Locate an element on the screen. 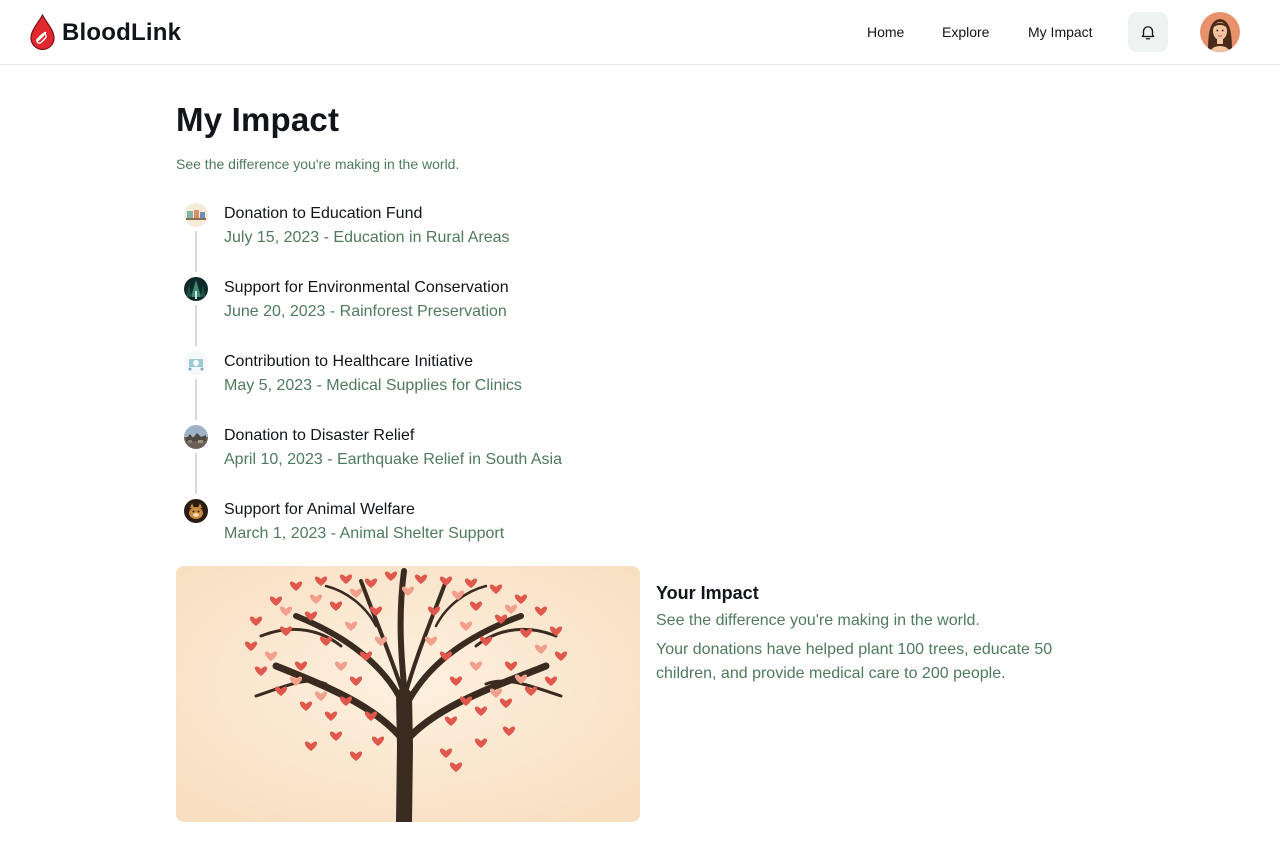 This screenshot has width=1280, height=858. timeline-item-title: Support for Animal Welfare is located at coordinates (319, 509).